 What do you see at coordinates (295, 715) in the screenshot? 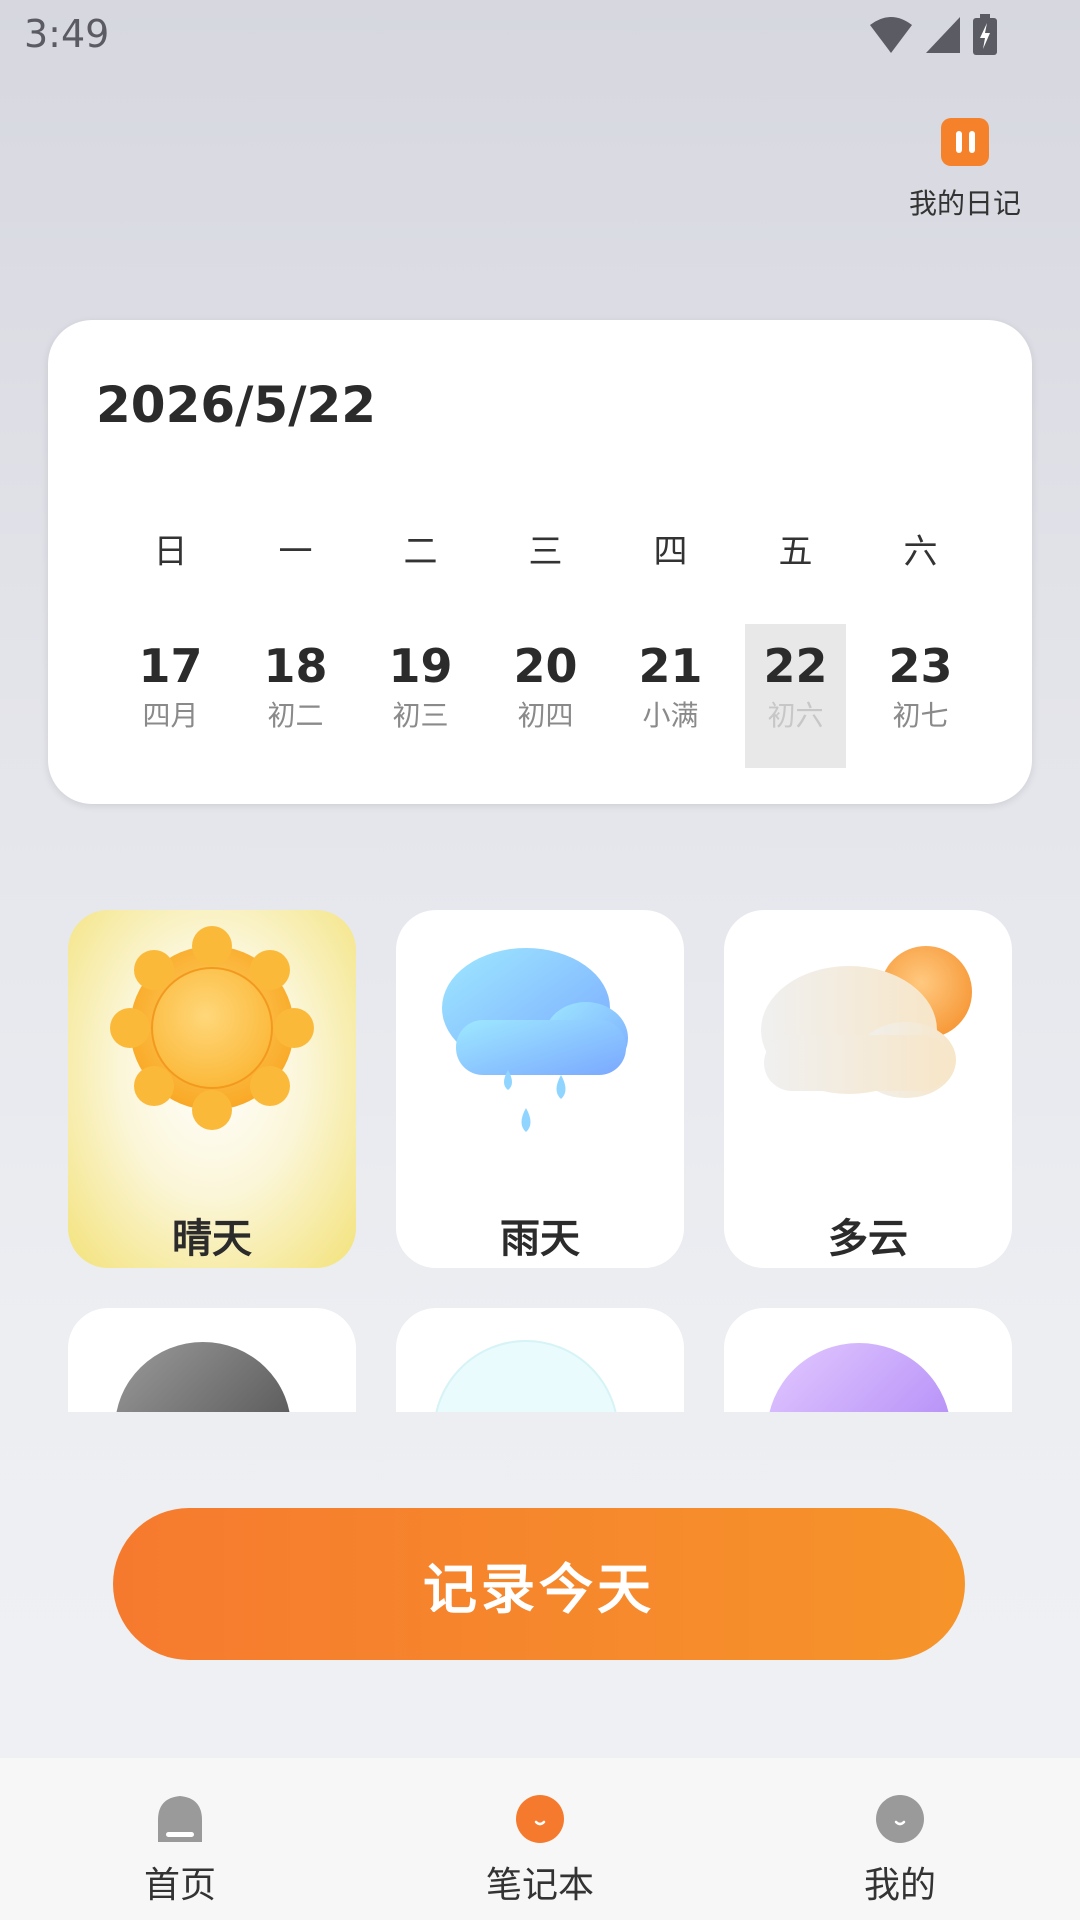
I see `lunar-date: 初二` at bounding box center [295, 715].